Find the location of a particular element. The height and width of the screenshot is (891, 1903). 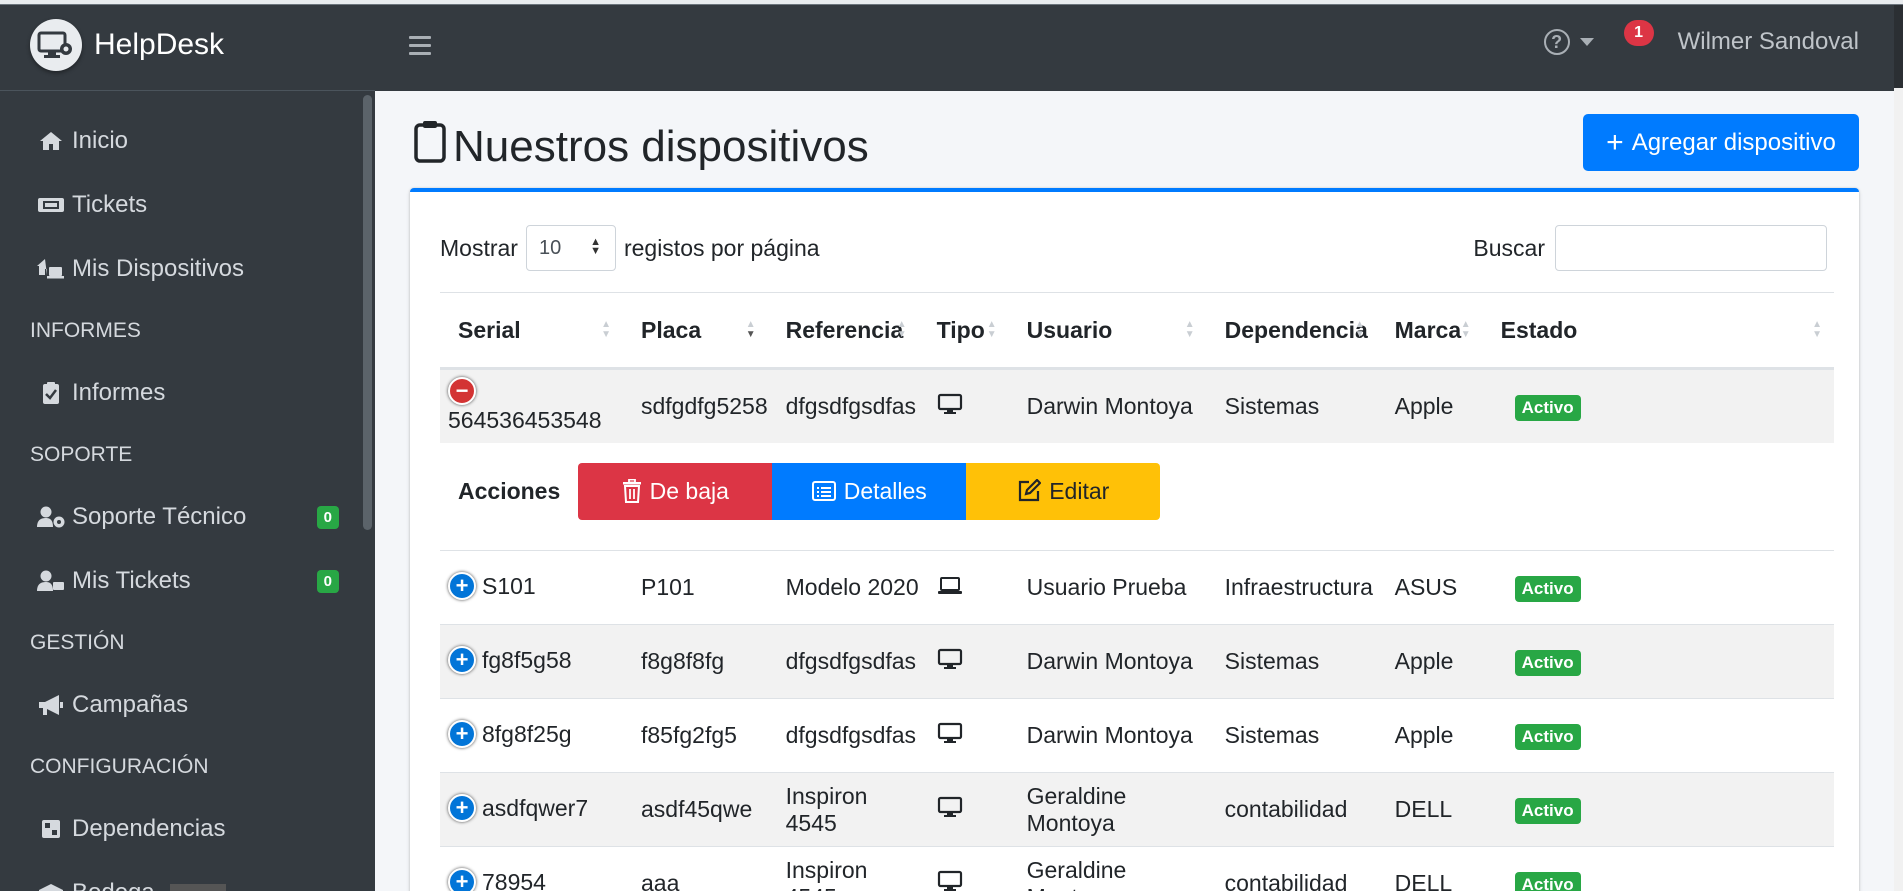

page-scrollbar is located at coordinates (1898, 445).